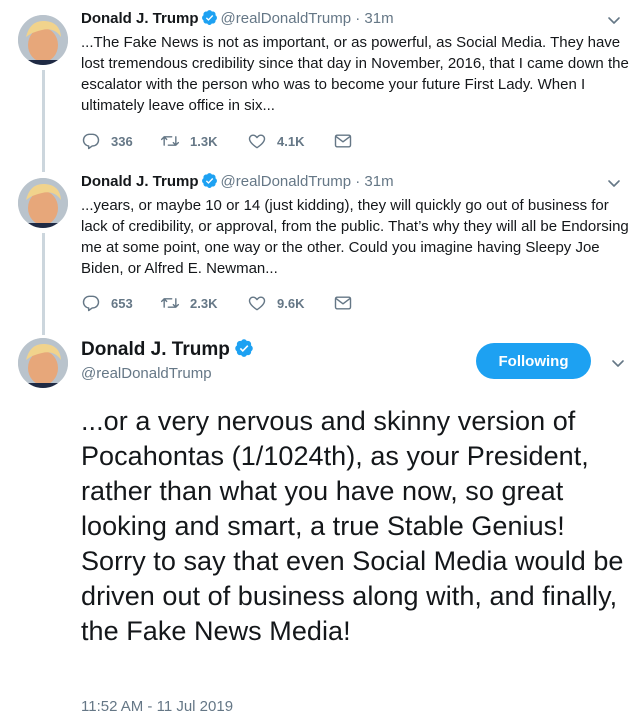 This screenshot has width=640, height=728. I want to click on retweet-button: 1.3K, so click(203, 141).